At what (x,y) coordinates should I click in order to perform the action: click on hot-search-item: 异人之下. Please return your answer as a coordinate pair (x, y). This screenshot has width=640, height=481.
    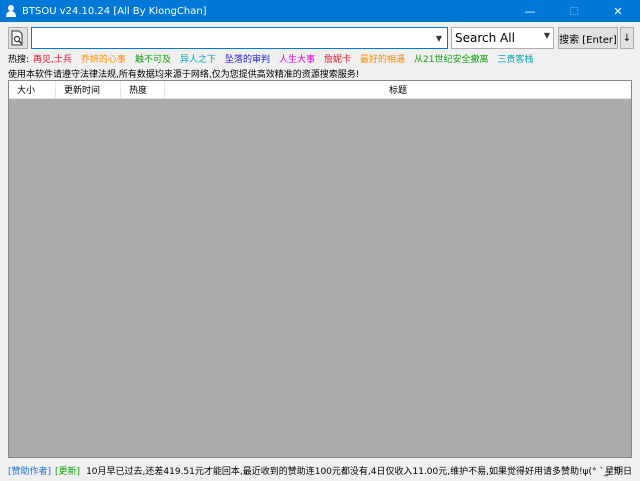
    Looking at the image, I should click on (198, 59).